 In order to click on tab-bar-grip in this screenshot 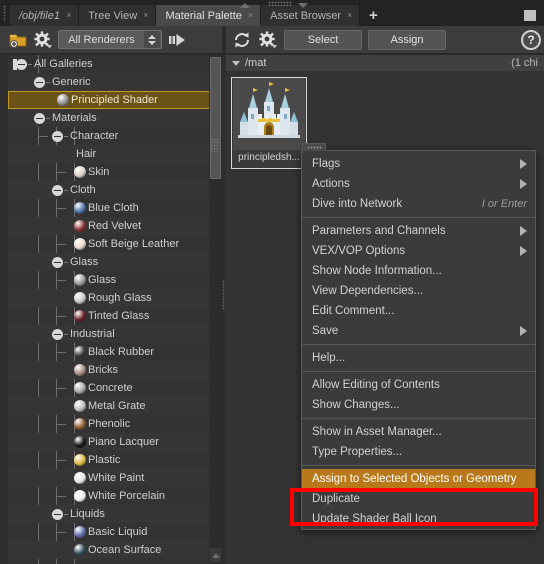, I will do `click(5, 13)`.